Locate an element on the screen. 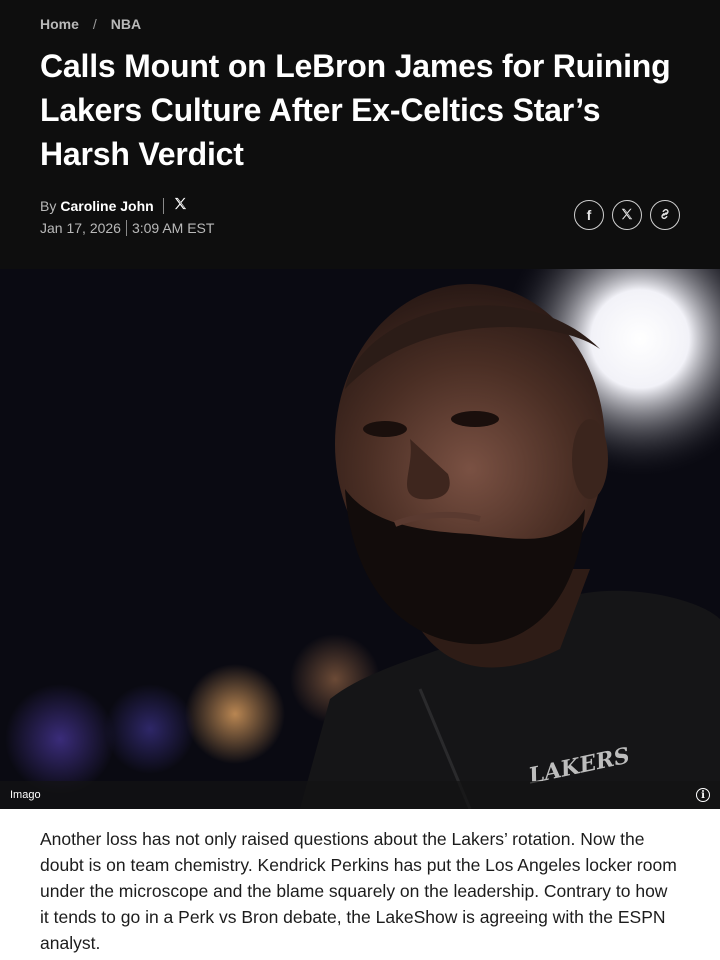 The image size is (720, 960). copy-link-button is located at coordinates (665, 215).